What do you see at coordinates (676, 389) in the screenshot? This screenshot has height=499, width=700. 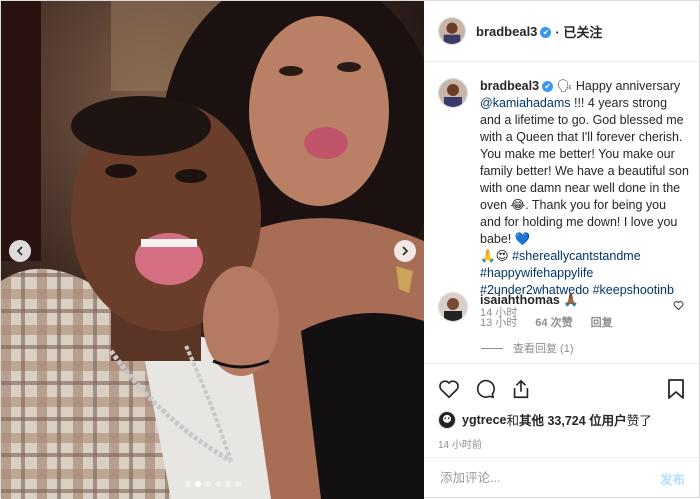 I see `bookmark-icon` at bounding box center [676, 389].